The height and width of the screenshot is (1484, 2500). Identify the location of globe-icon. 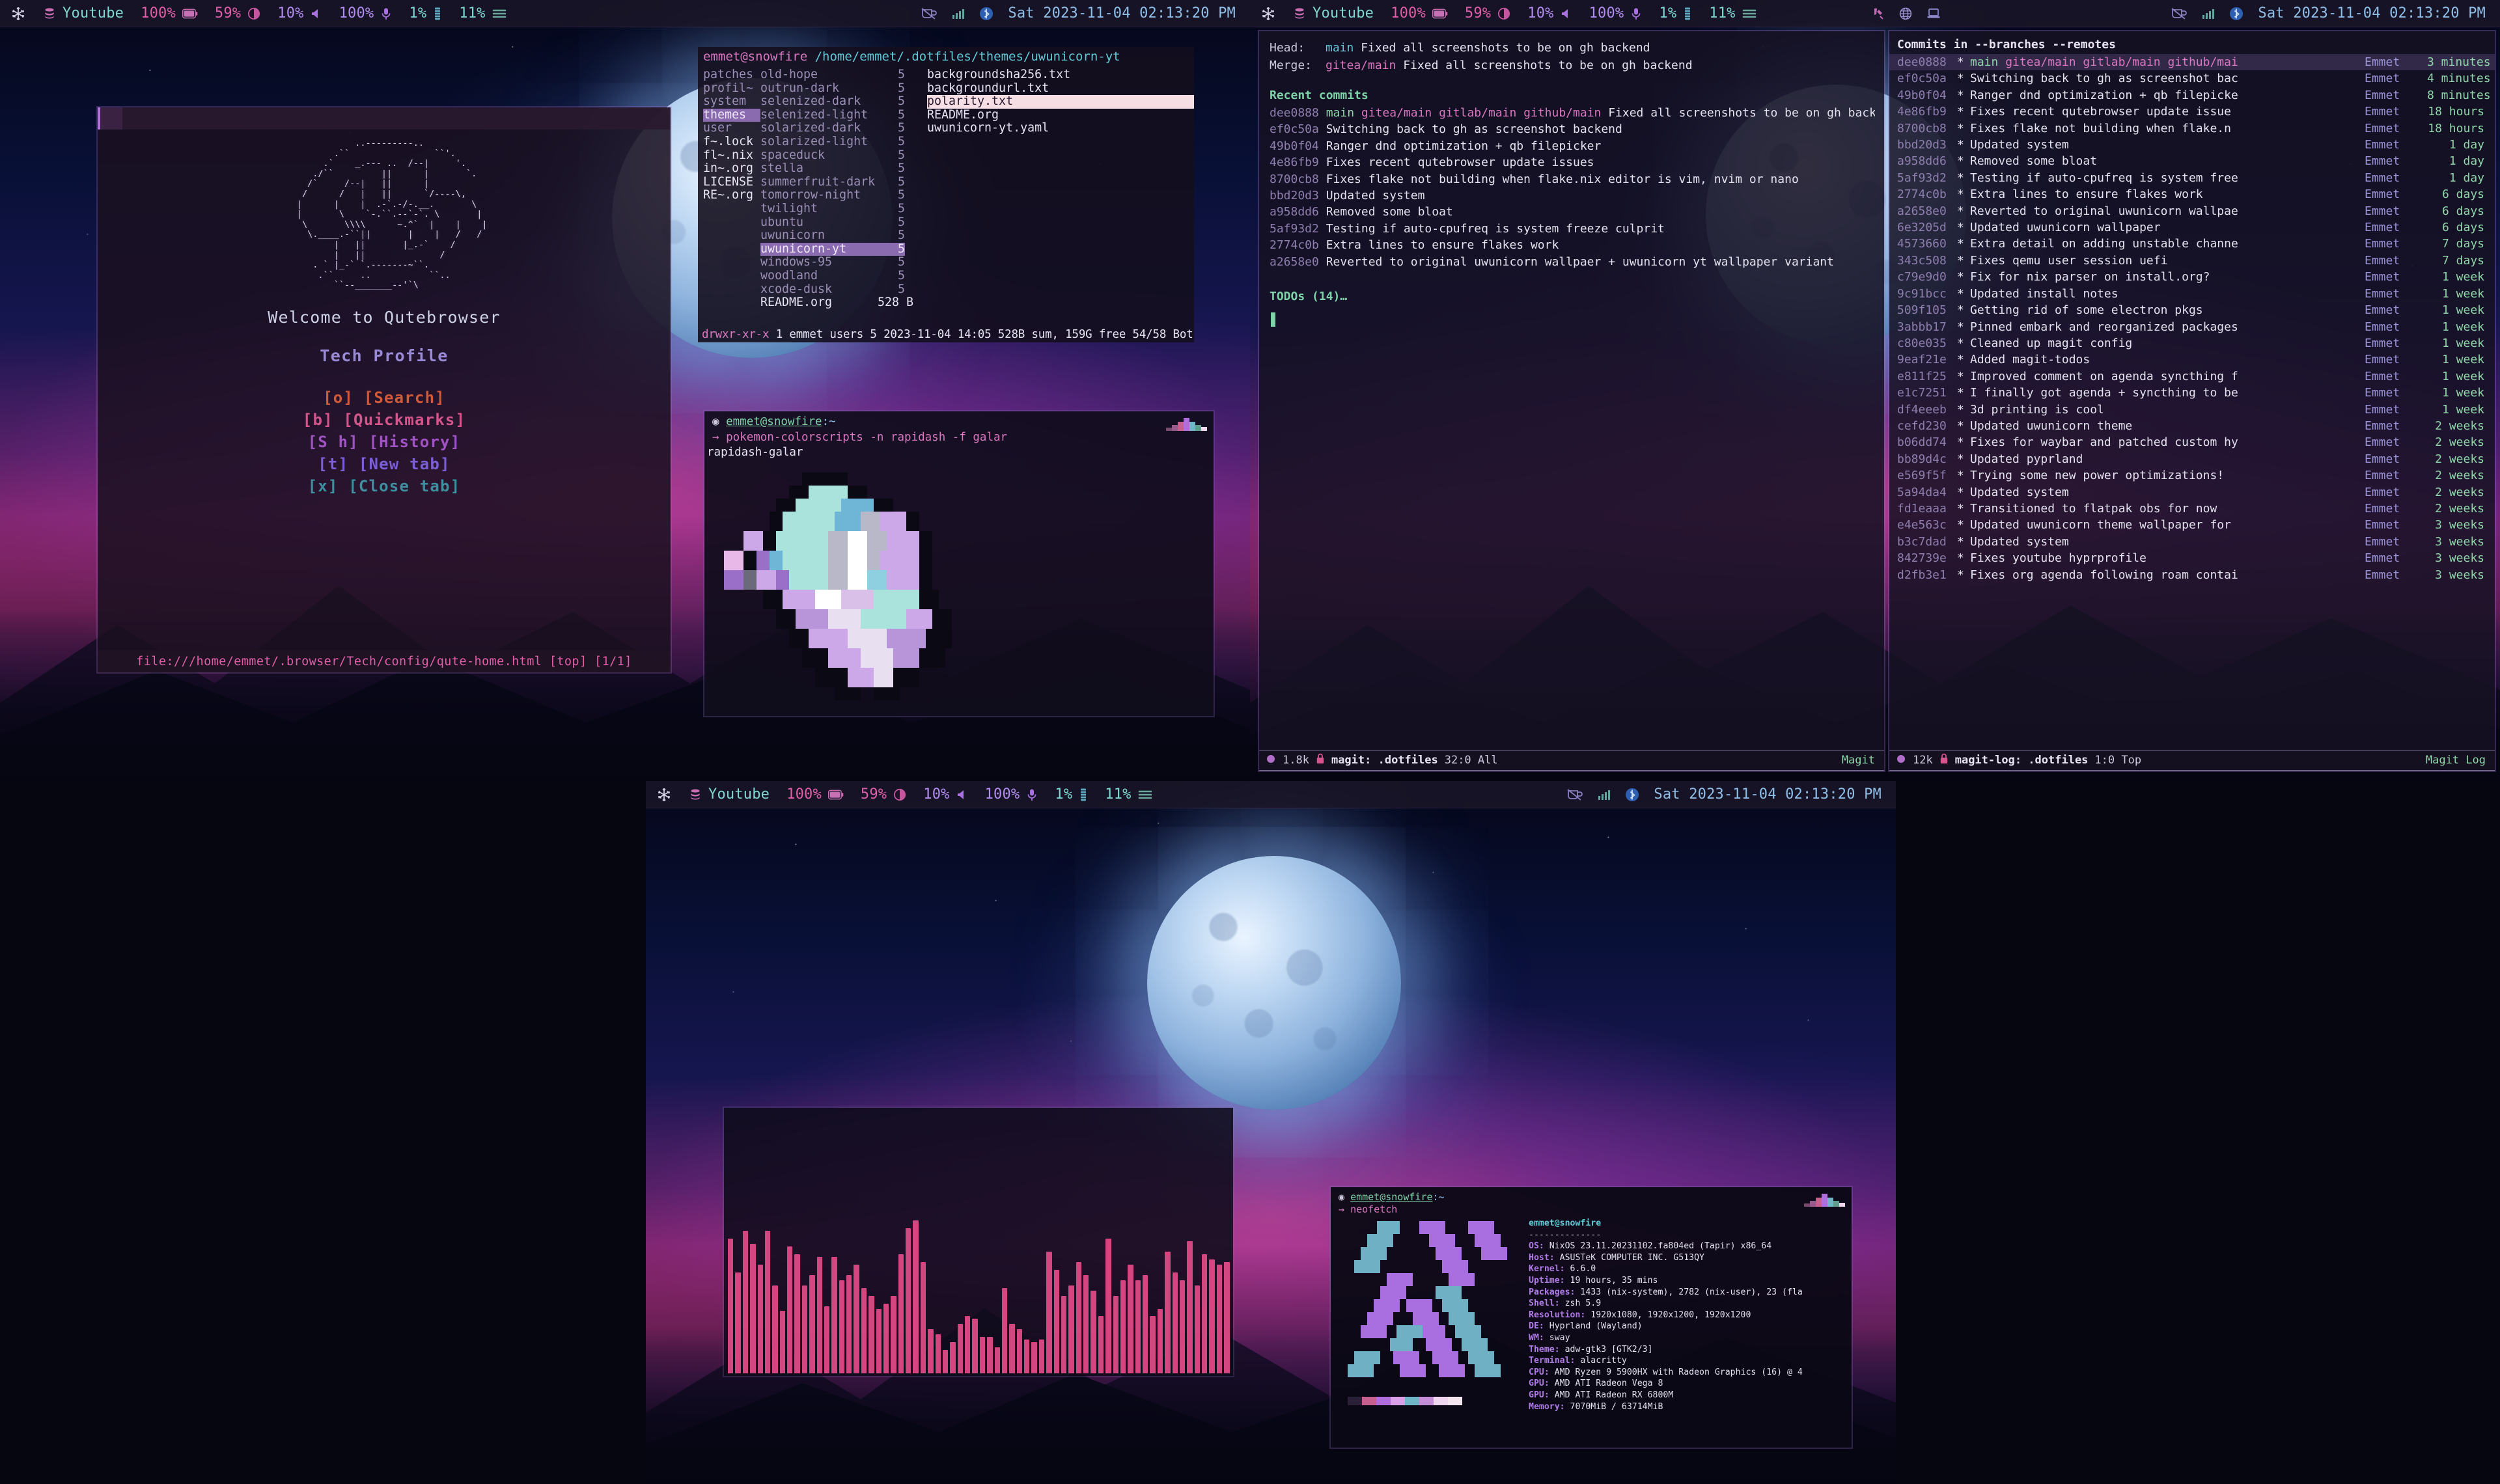
(1905, 13).